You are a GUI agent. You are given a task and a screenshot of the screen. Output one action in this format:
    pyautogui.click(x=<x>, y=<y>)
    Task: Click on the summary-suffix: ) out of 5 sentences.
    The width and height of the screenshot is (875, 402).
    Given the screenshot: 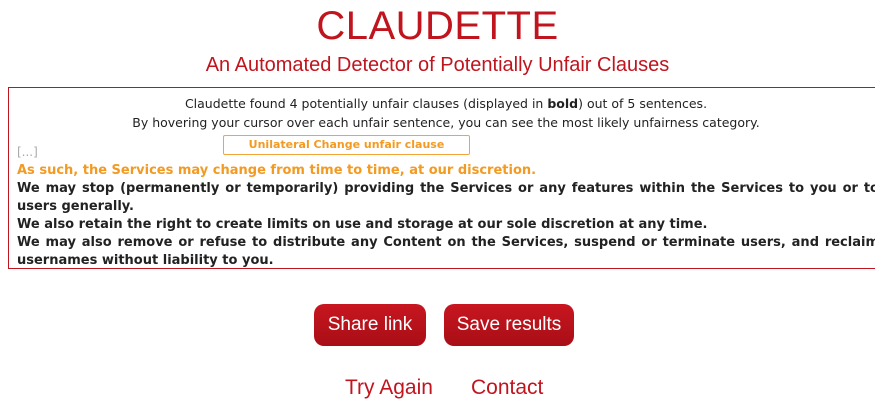 What is the action you would take?
    pyautogui.click(x=643, y=103)
    